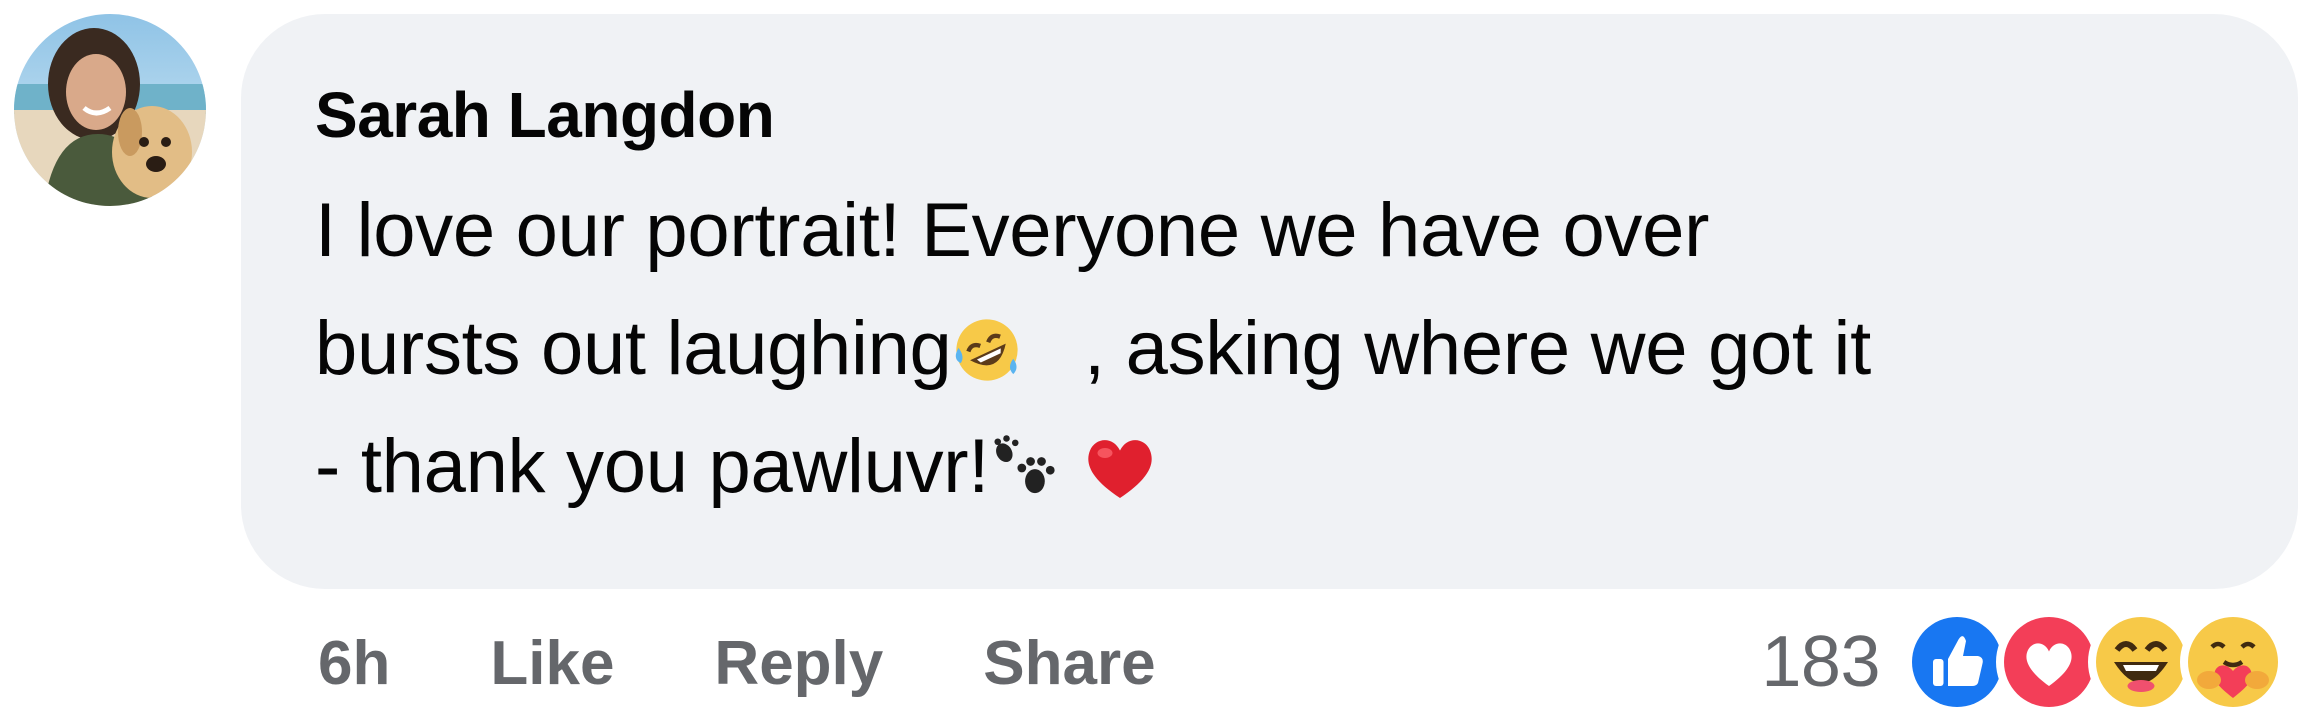 This screenshot has height=724, width=2302. I want to click on reaction-count: 183, so click(1820, 662).